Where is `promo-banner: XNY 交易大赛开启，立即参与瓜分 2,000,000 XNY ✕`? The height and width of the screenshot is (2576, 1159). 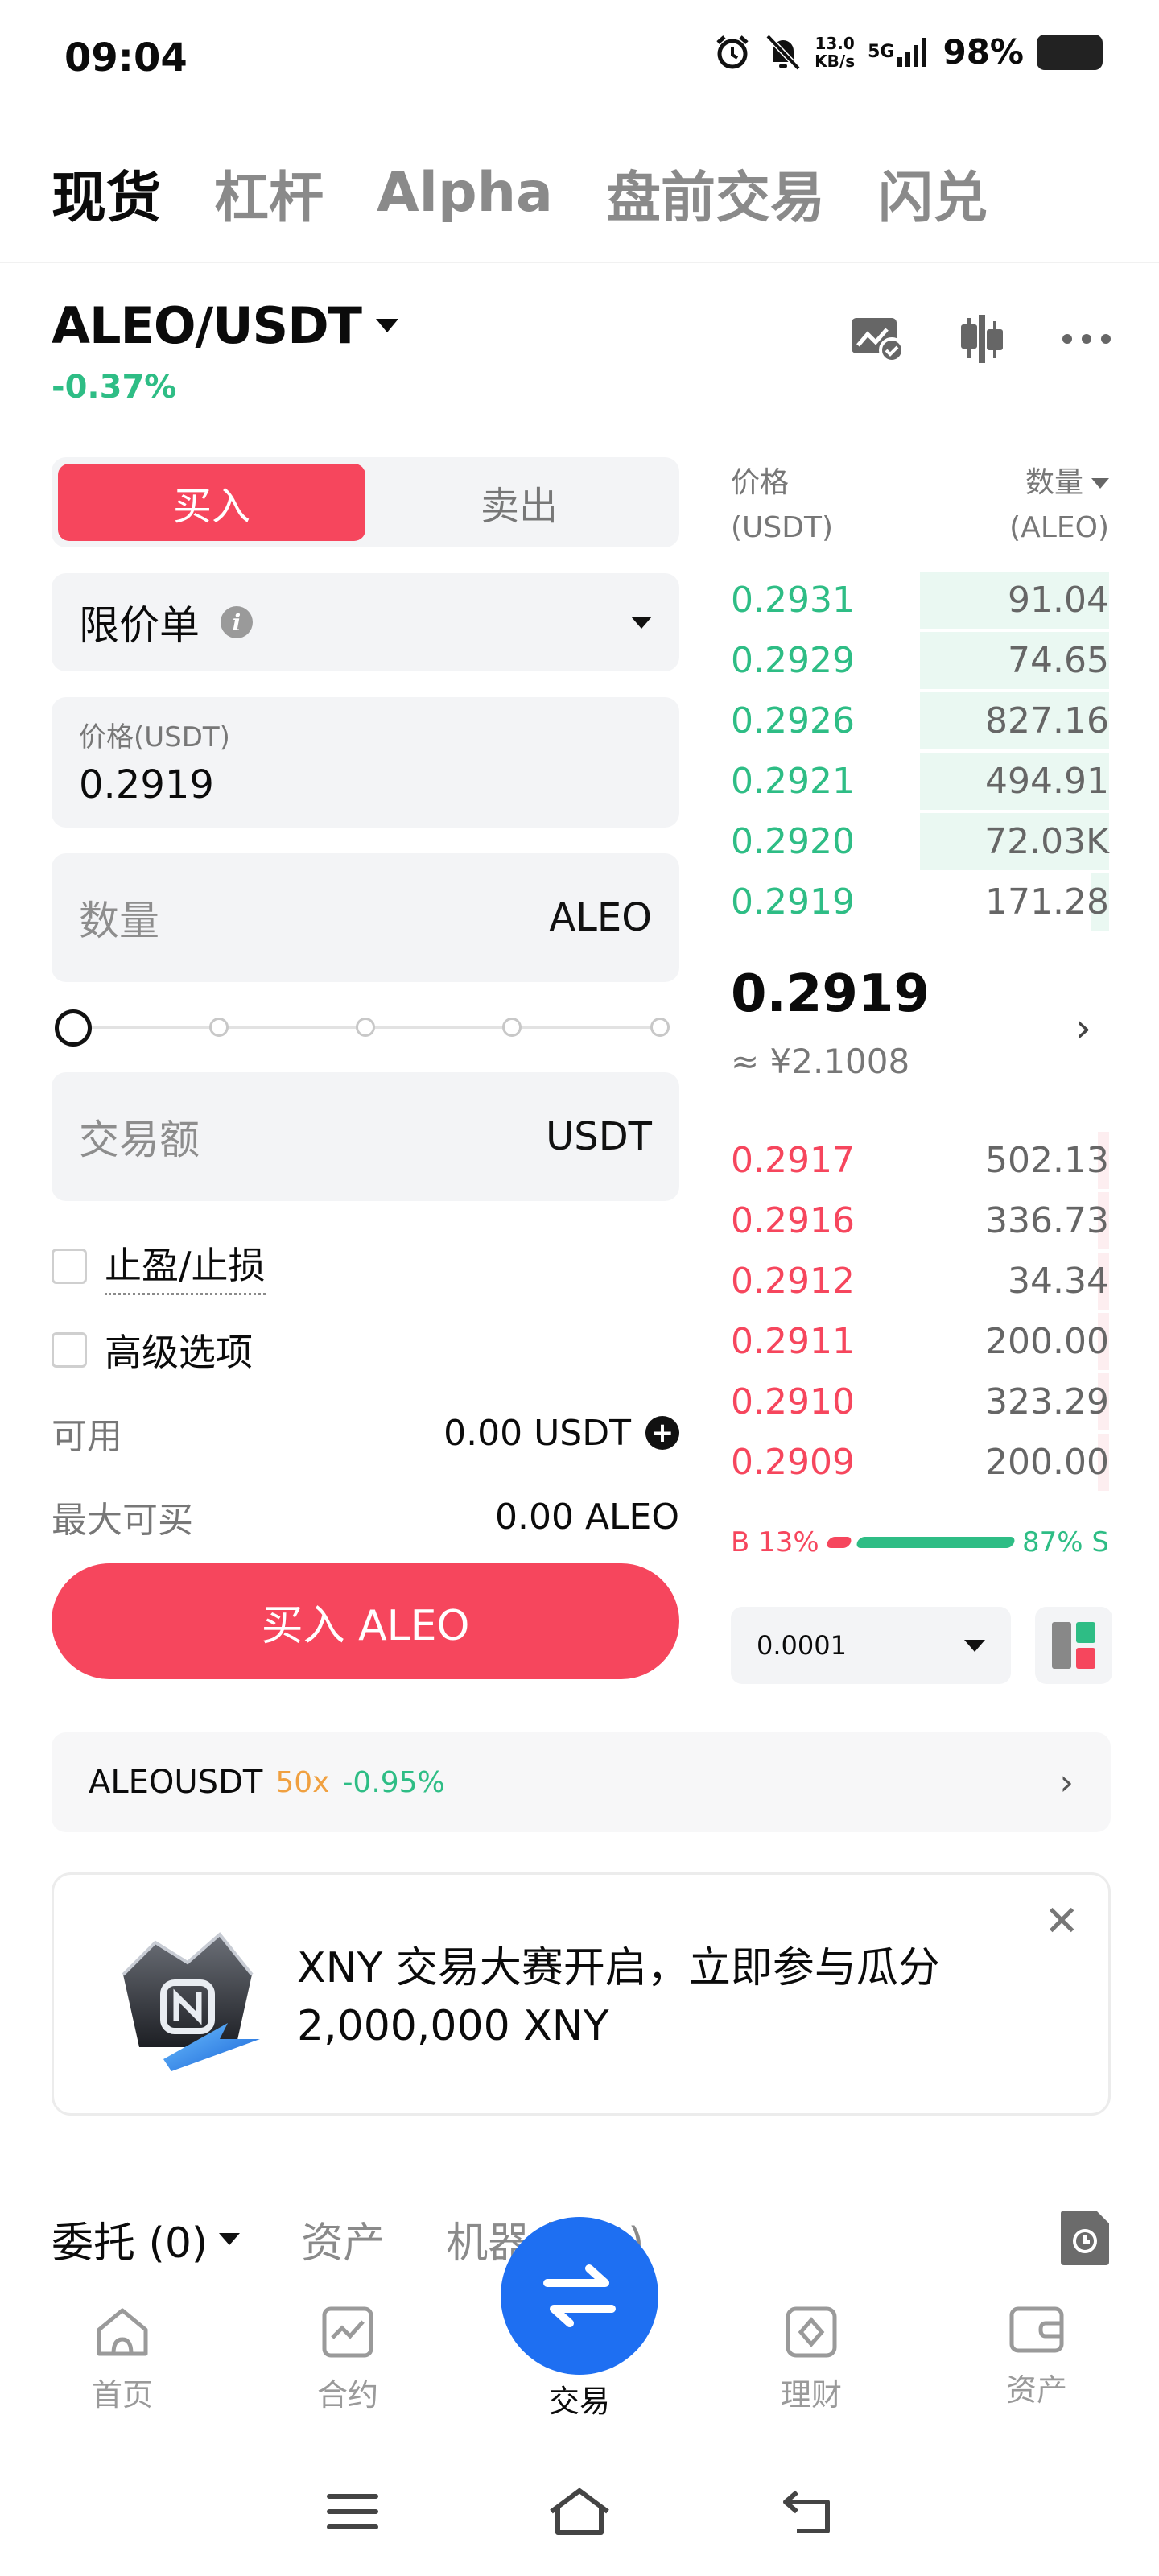 promo-banner: XNY 交易大赛开启，立即参与瓜分 2,000,000 XNY ✕ is located at coordinates (581, 1994).